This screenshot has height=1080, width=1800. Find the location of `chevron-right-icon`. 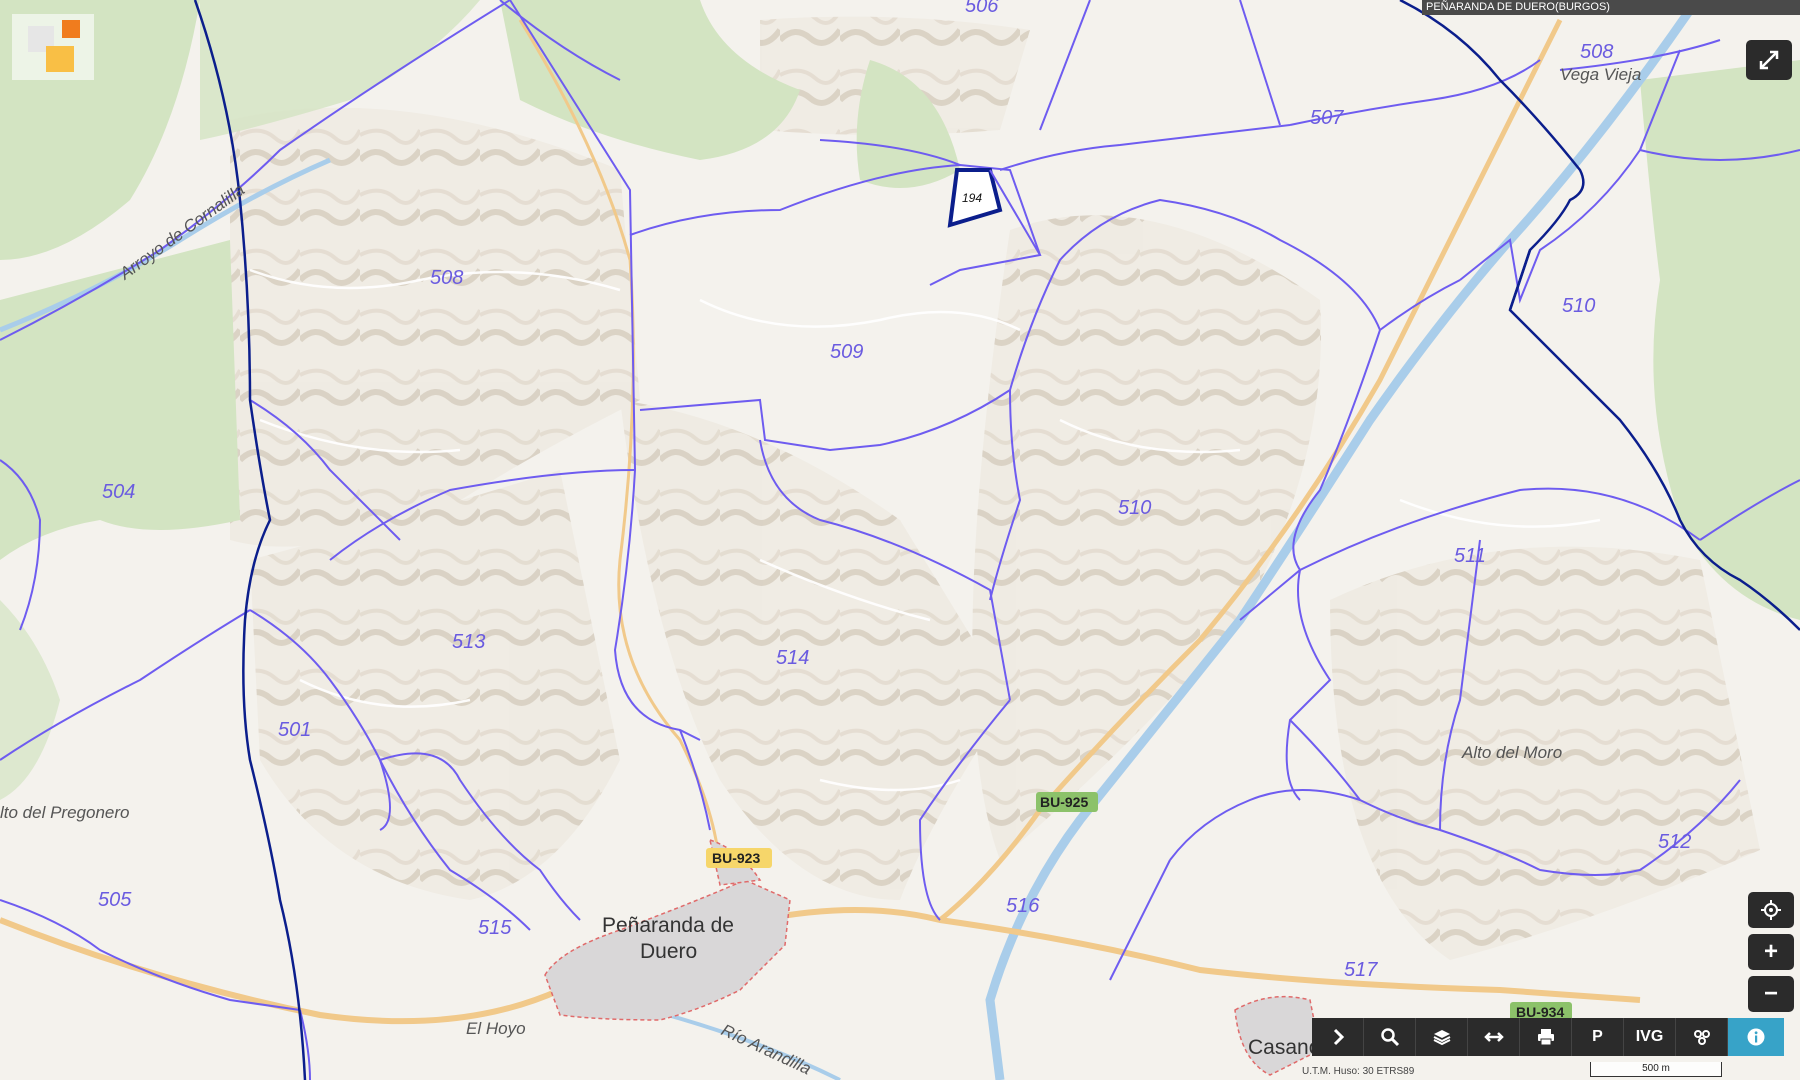

chevron-right-icon is located at coordinates (1338, 1037).